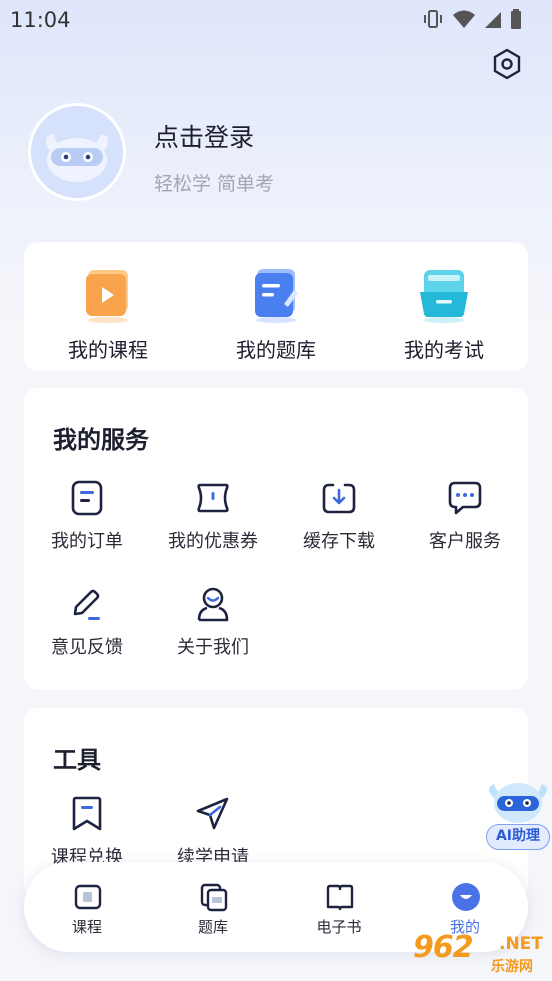  What do you see at coordinates (213, 631) in the screenshot?
I see `service-about-us: 关于我们` at bounding box center [213, 631].